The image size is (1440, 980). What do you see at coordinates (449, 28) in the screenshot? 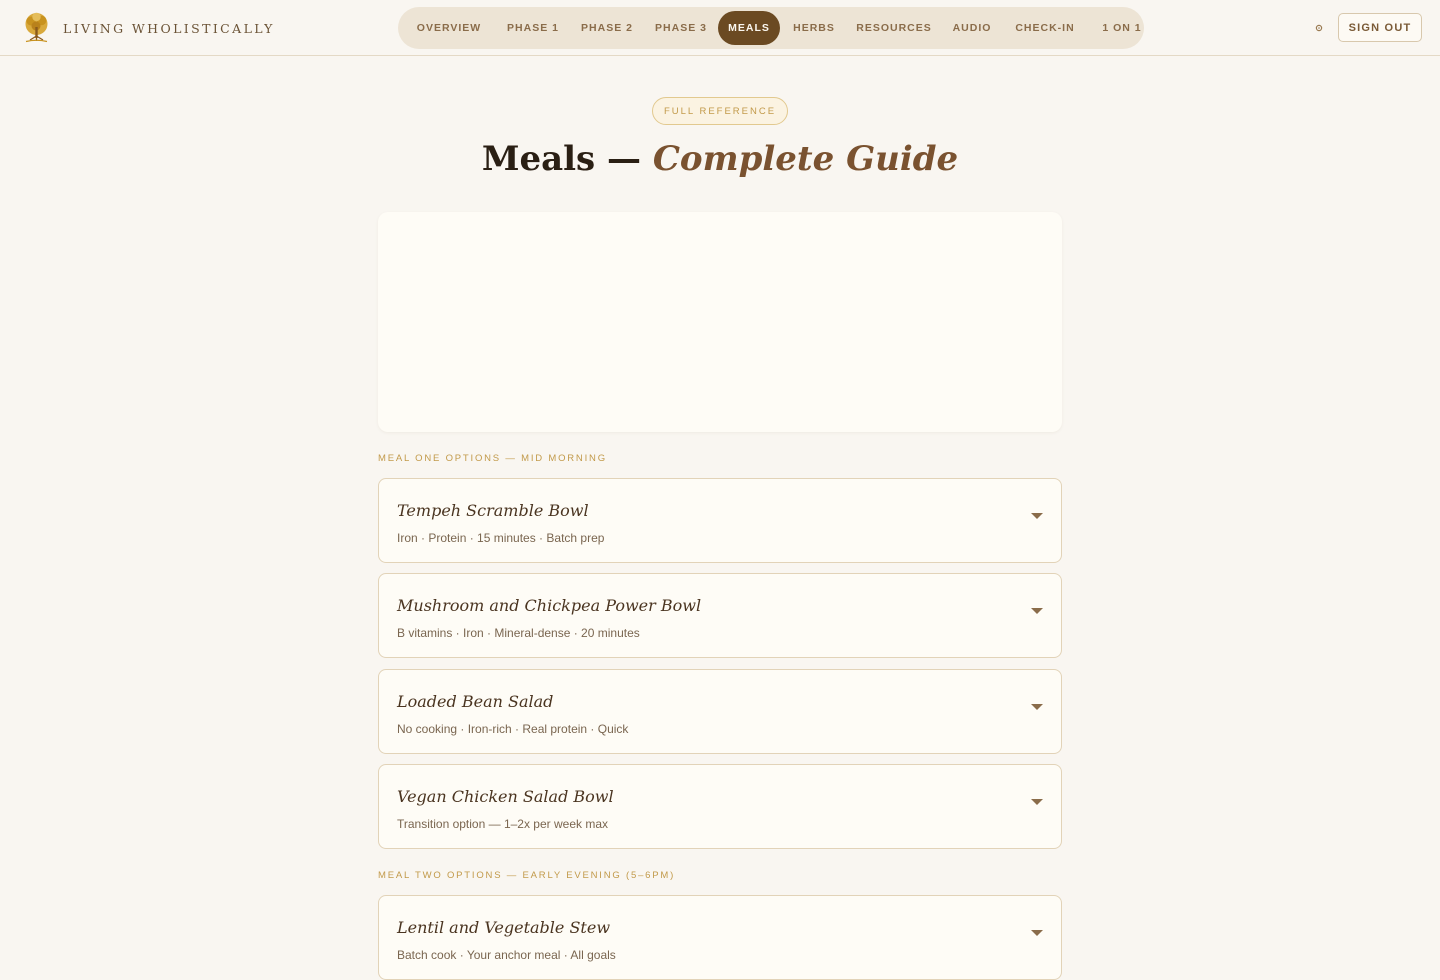
I see `nav-tab-overview: OVERVIEW` at bounding box center [449, 28].